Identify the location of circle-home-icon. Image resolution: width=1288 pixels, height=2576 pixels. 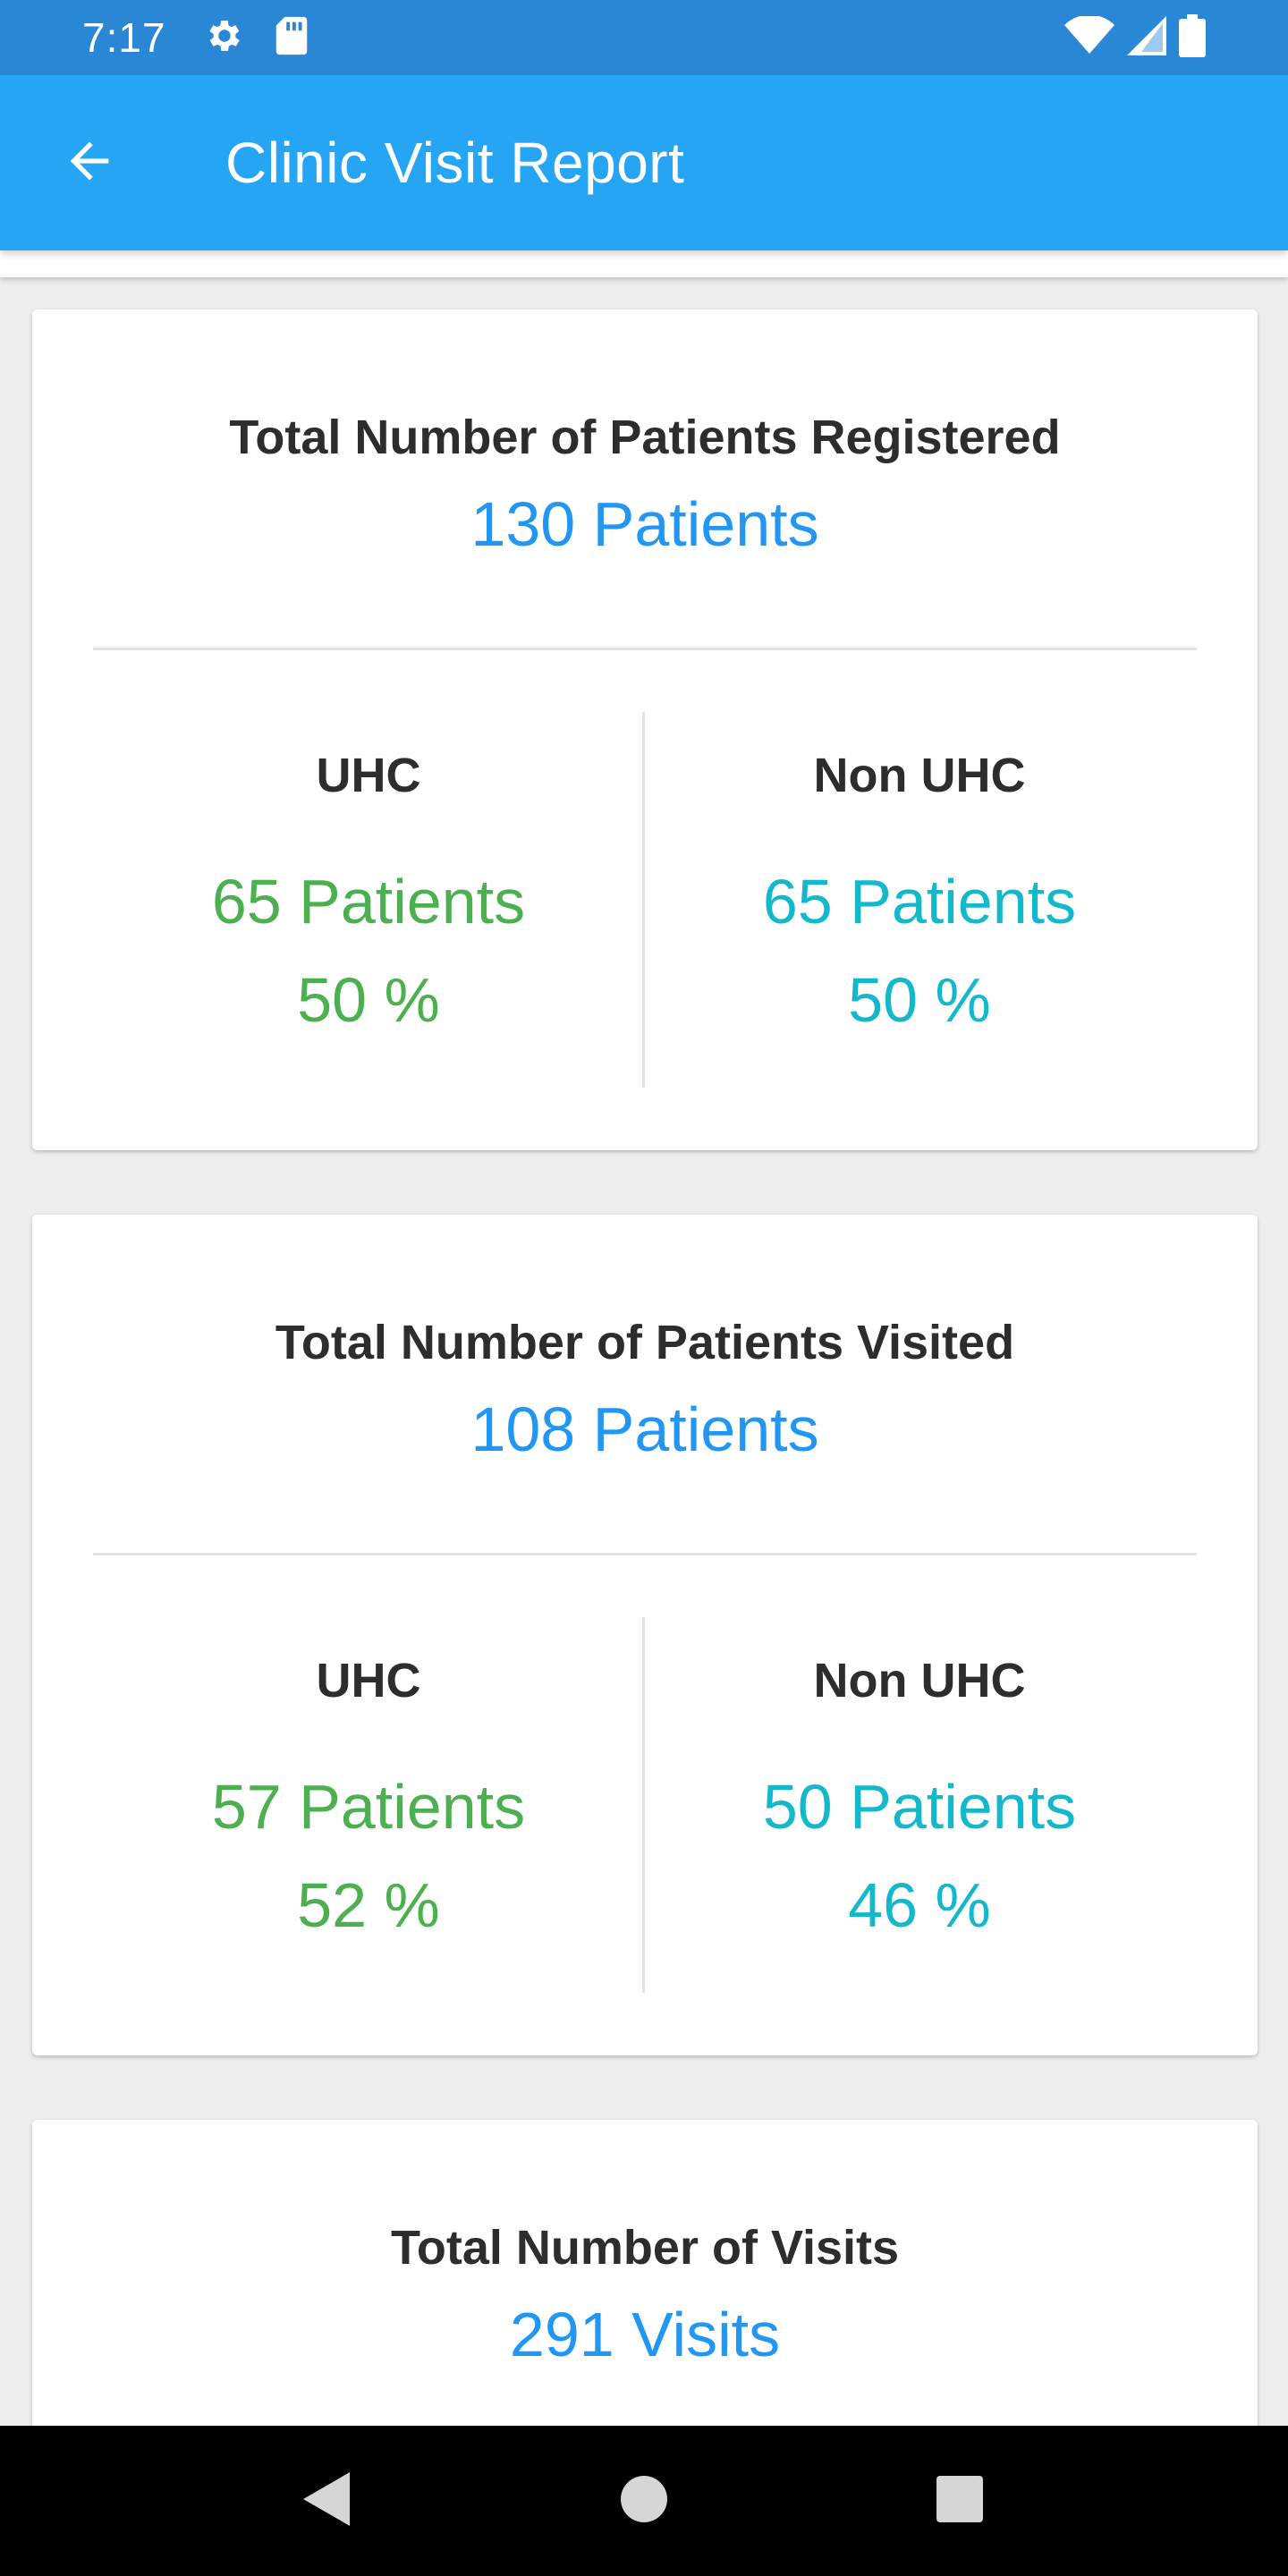
(643, 2501).